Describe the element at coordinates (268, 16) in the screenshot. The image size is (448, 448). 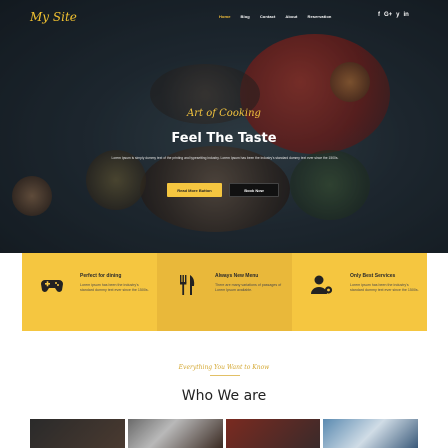
I see `nav-item-contact: Contact` at that location.